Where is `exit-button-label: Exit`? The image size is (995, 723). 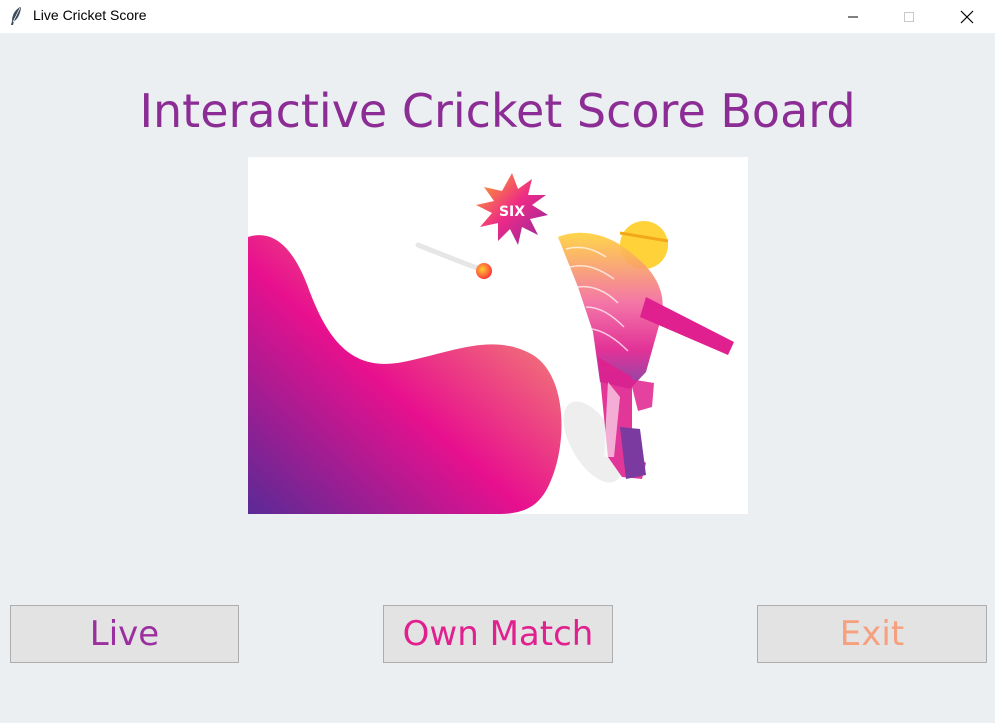 exit-button-label: Exit is located at coordinates (872, 634).